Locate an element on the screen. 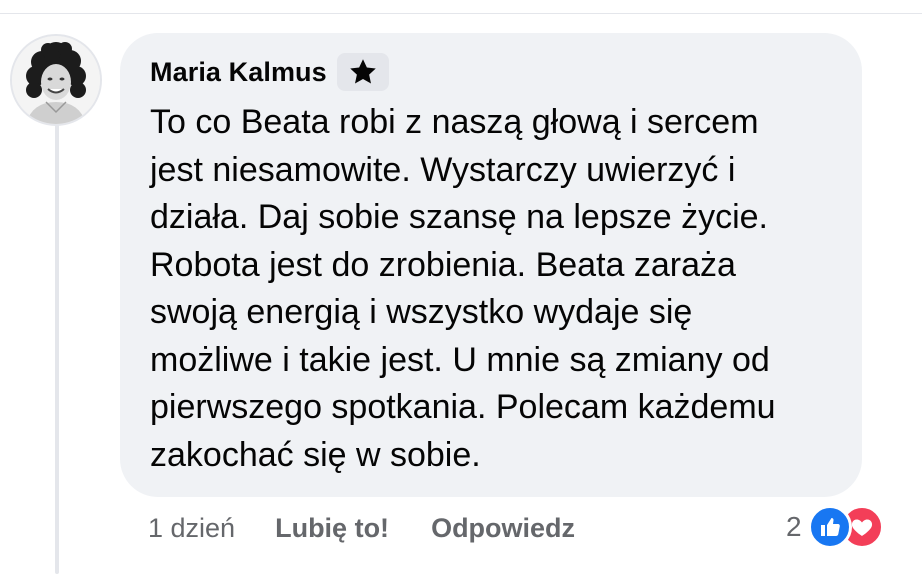 The image size is (922, 574). comment-actions: 1 dzień Lubię to! Odpowiedz is located at coordinates (361, 528).